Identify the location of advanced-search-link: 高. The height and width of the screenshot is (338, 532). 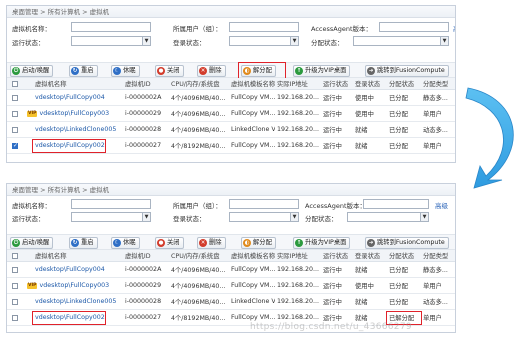
(454, 28).